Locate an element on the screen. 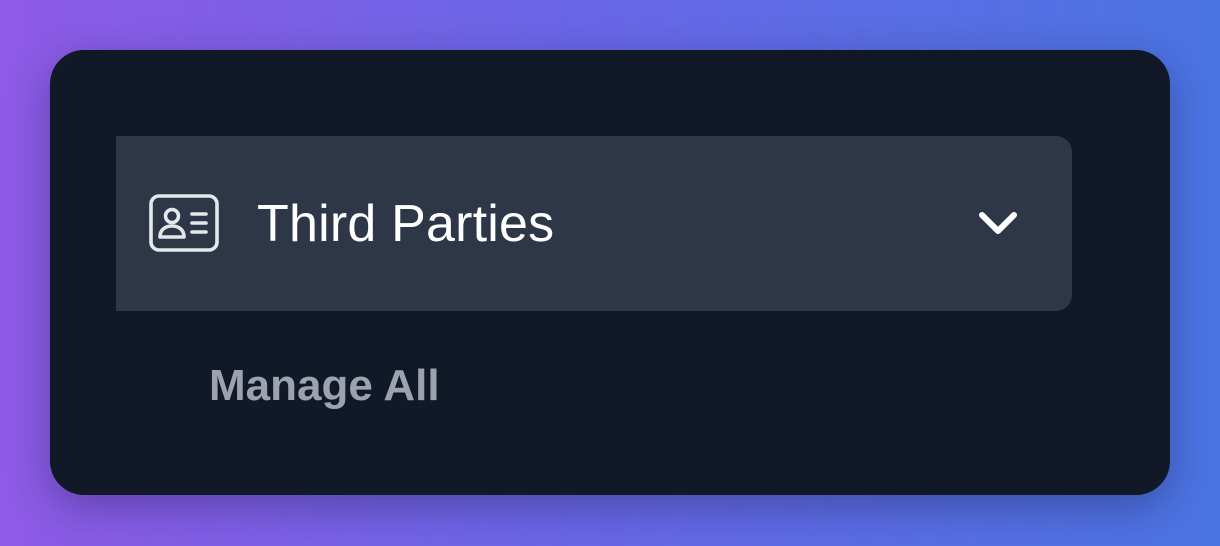 Image resolution: width=1220 pixels, height=546 pixels. sidebar-subitem-manage-all: Manage All is located at coordinates (324, 386).